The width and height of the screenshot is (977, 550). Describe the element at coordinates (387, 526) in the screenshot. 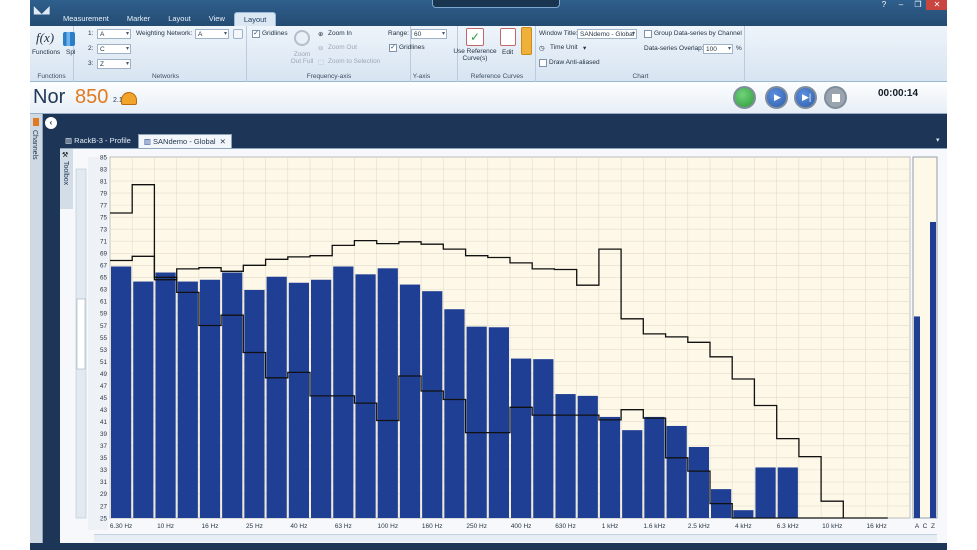

I see `x-tick-label: 100 Hz` at that location.